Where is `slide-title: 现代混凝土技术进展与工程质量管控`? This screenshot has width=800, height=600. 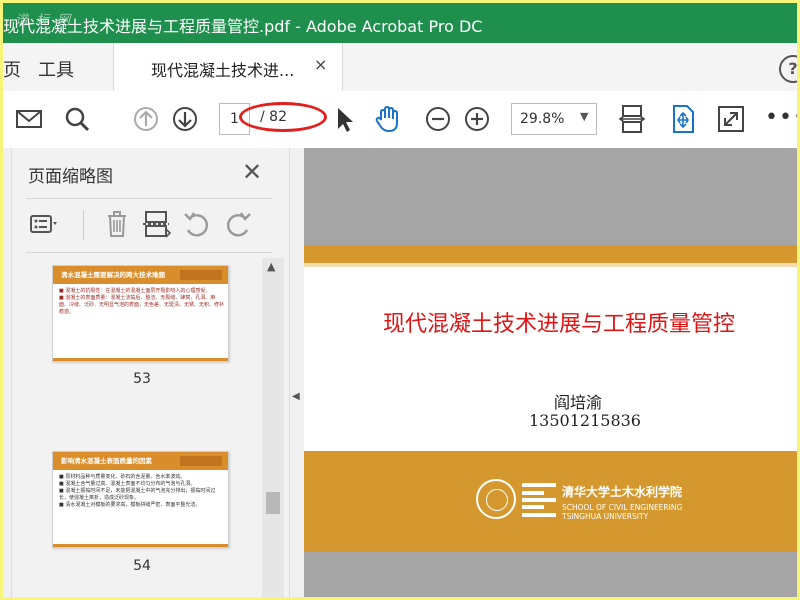 slide-title: 现代混凝土技术进展与工程质量管控 is located at coordinates (559, 324).